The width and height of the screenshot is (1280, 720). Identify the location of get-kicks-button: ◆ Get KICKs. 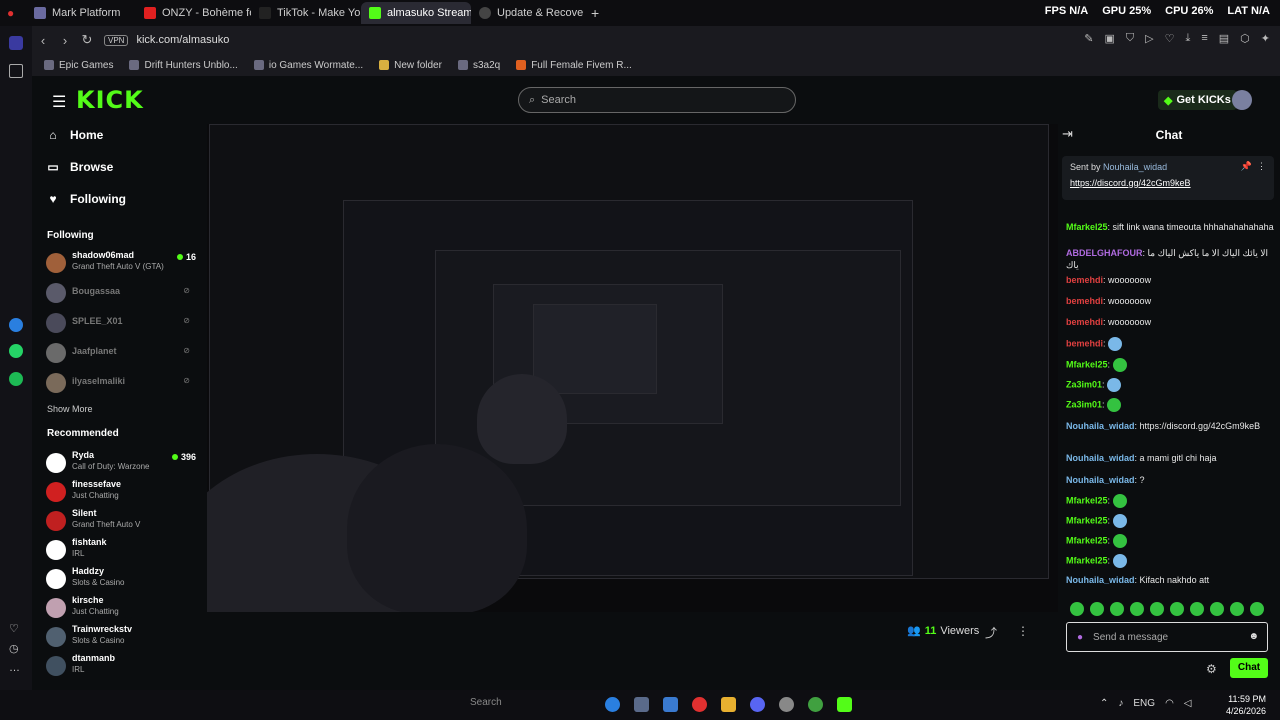
(1197, 100).